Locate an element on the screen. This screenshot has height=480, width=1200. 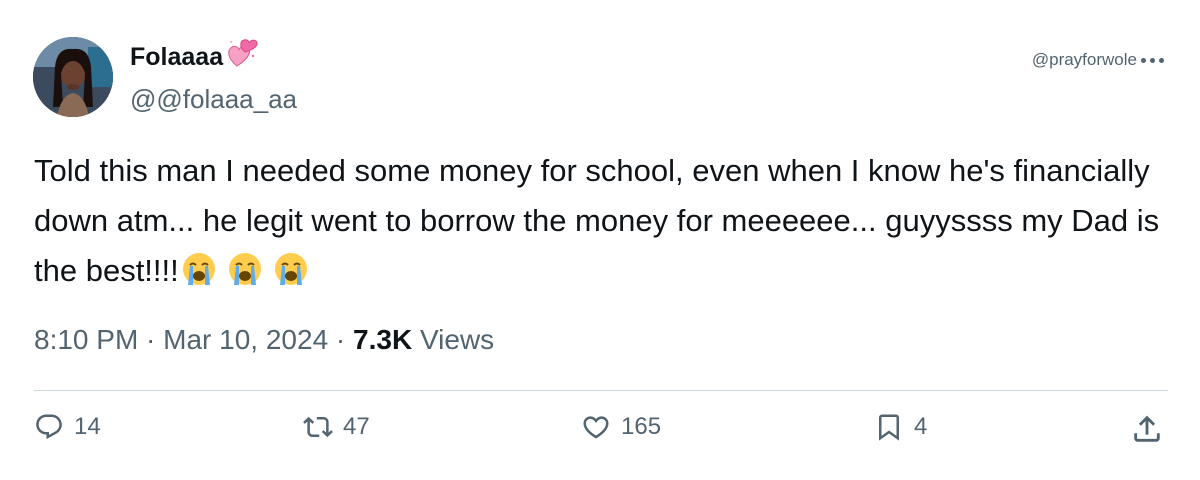
emoji-group is located at coordinates (245, 269).